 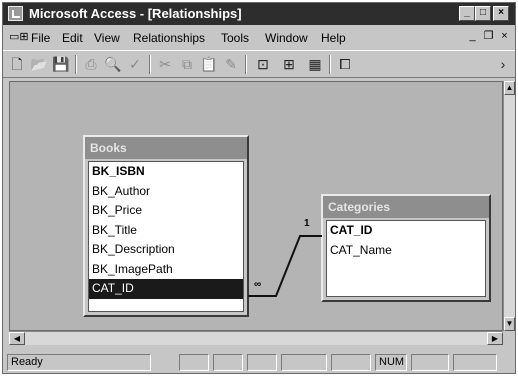 What do you see at coordinates (79, 362) in the screenshot?
I see `status-text: Ready` at bounding box center [79, 362].